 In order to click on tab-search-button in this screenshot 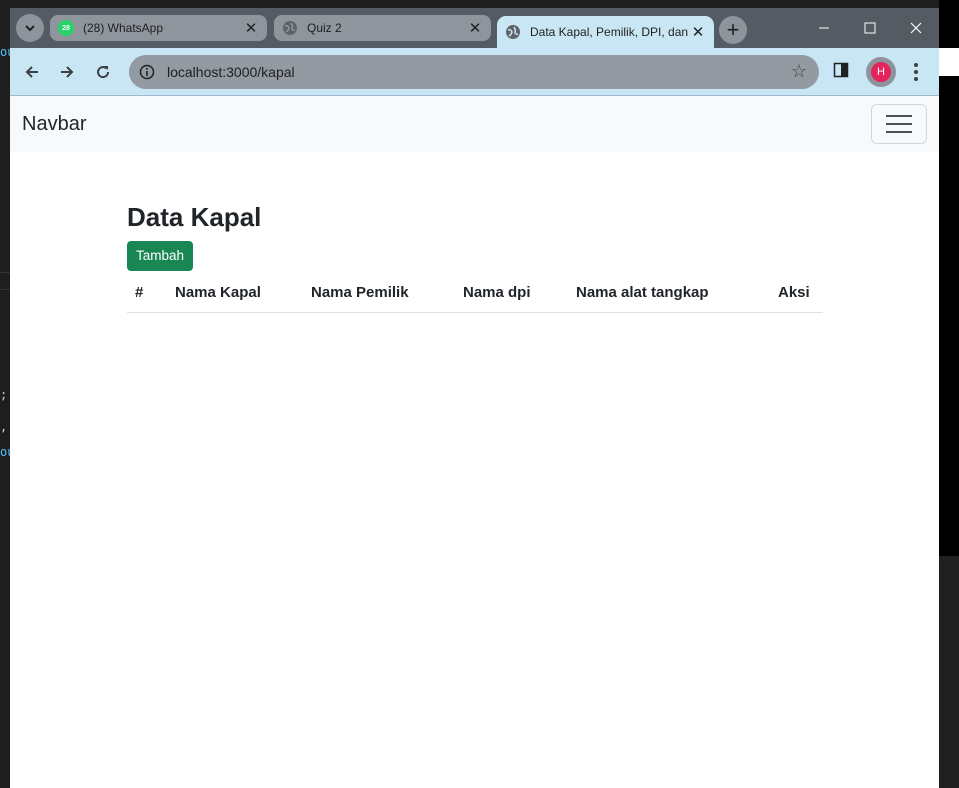, I will do `click(30, 28)`.